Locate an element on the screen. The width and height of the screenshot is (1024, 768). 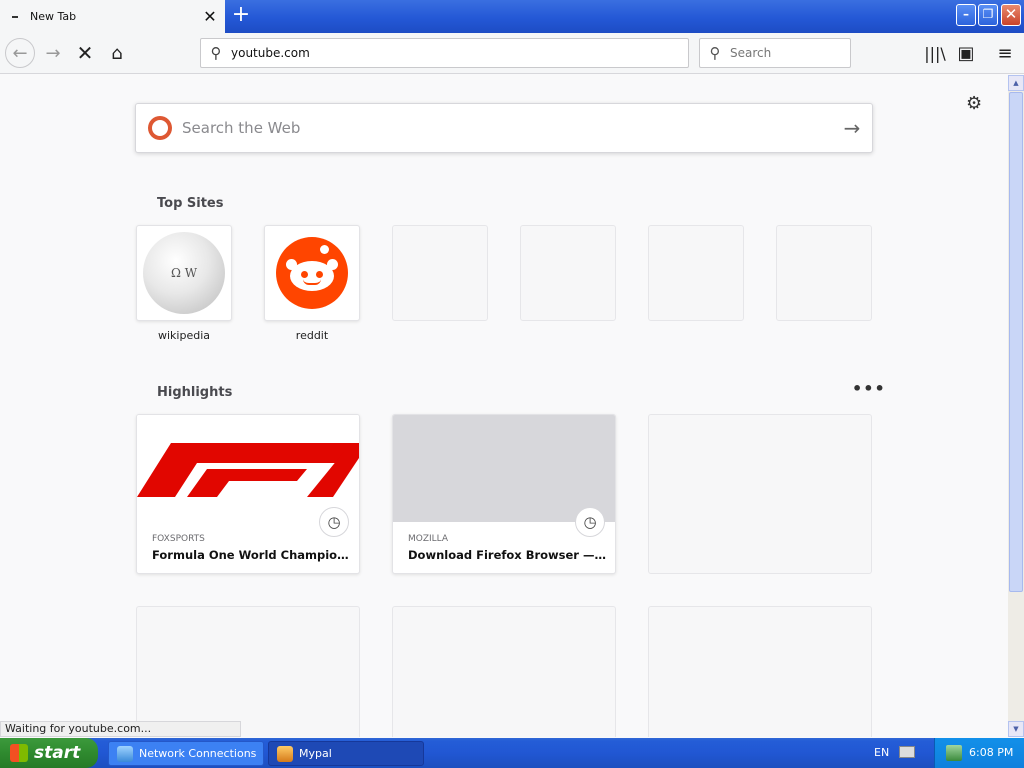
scroll-up-icon: ▲ is located at coordinates (1016, 83).